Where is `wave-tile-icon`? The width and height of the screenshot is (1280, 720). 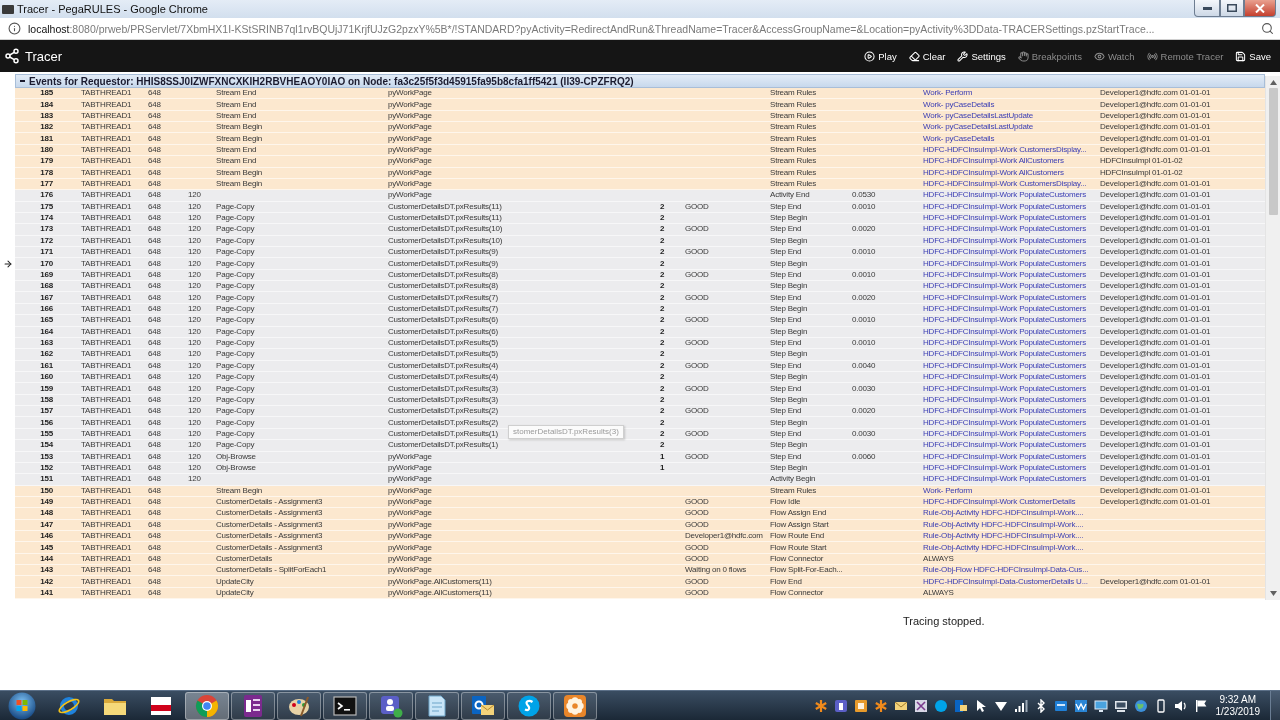
wave-tile-icon is located at coordinates (1080, 705).